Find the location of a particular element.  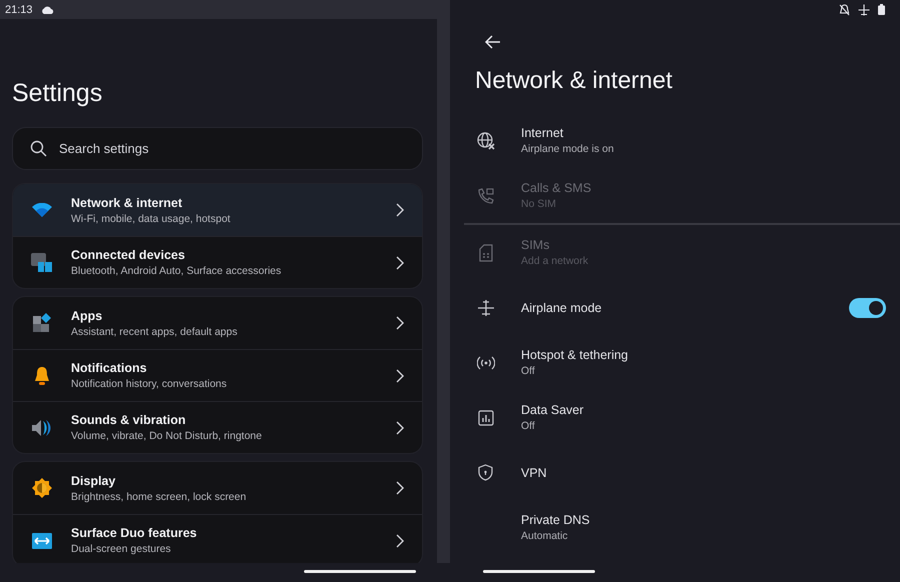

network-setting-item: Private DNS Automatic is located at coordinates (675, 527).